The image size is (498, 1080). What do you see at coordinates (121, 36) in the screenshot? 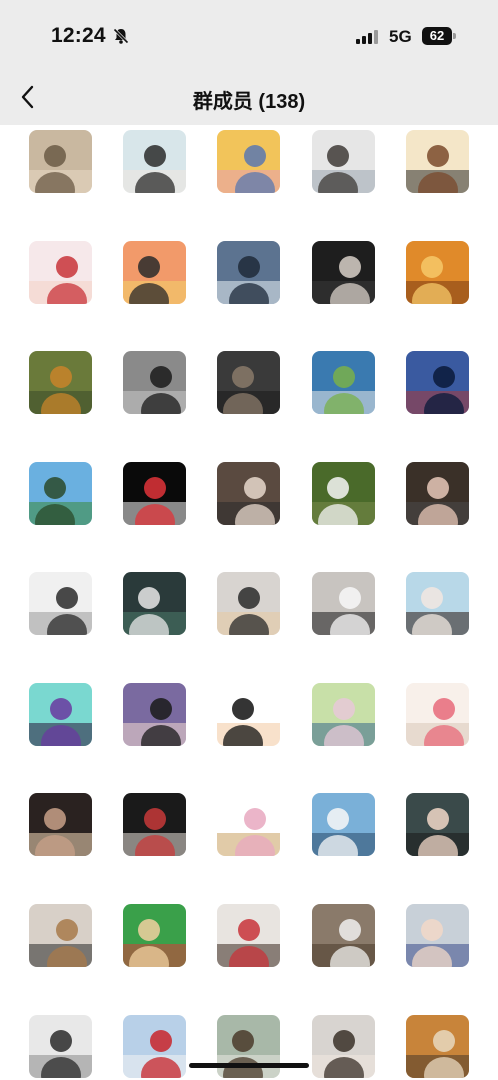
I see `bell-off-icon` at bounding box center [121, 36].